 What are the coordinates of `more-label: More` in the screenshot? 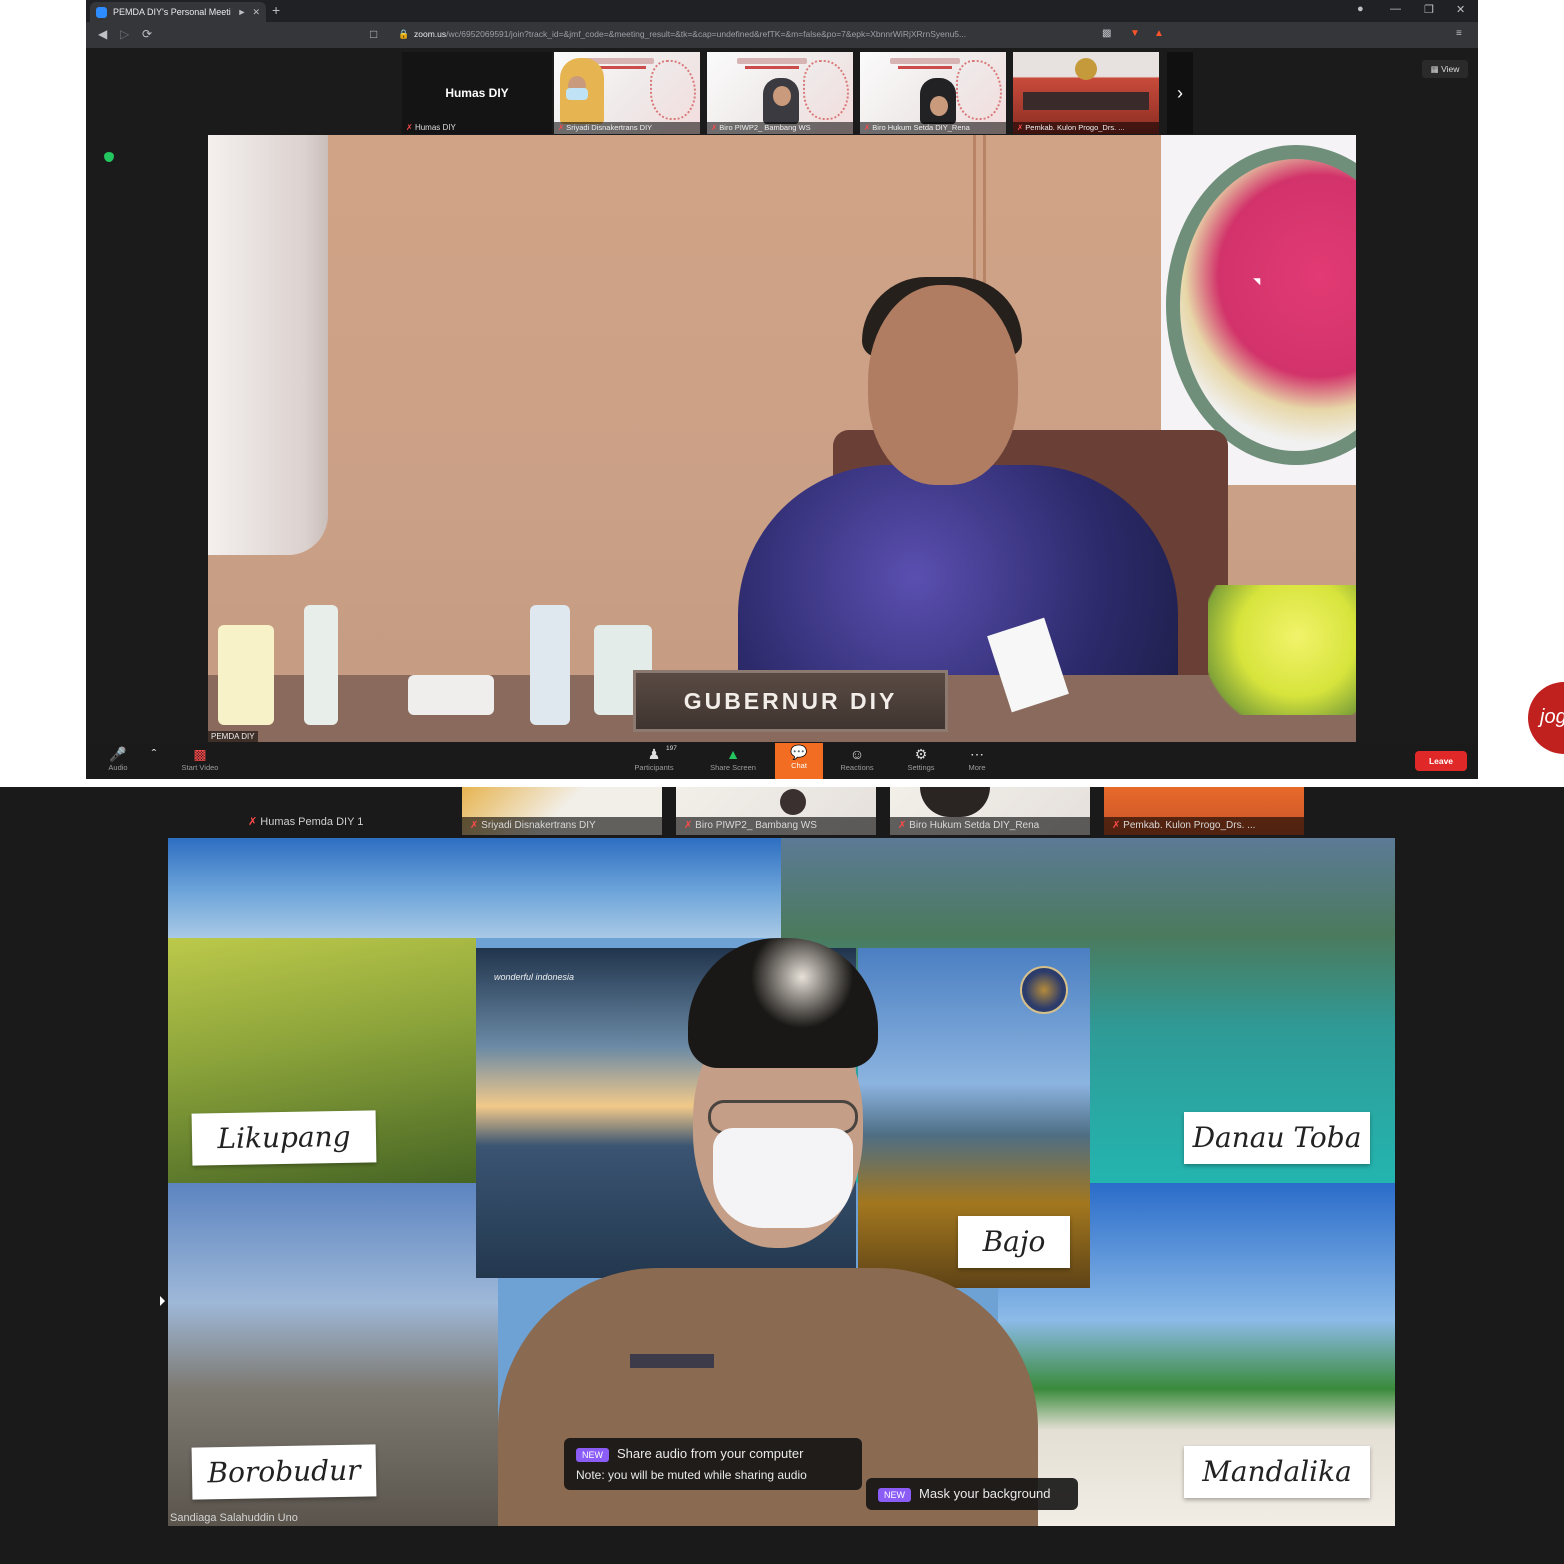 It's located at (977, 767).